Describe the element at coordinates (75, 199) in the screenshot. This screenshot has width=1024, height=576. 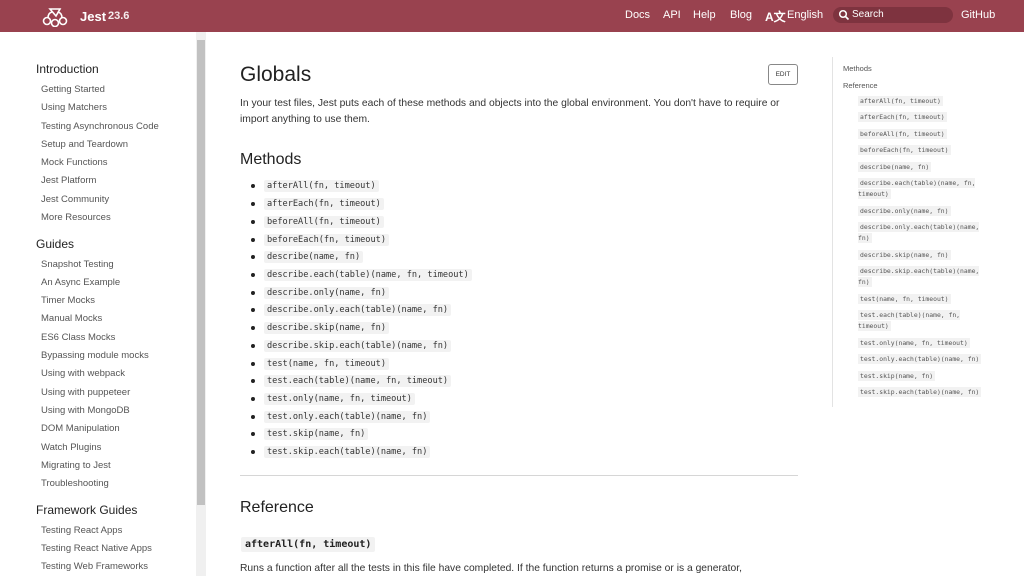
I see `sidebar-item-jest-community: Jest Community` at that location.